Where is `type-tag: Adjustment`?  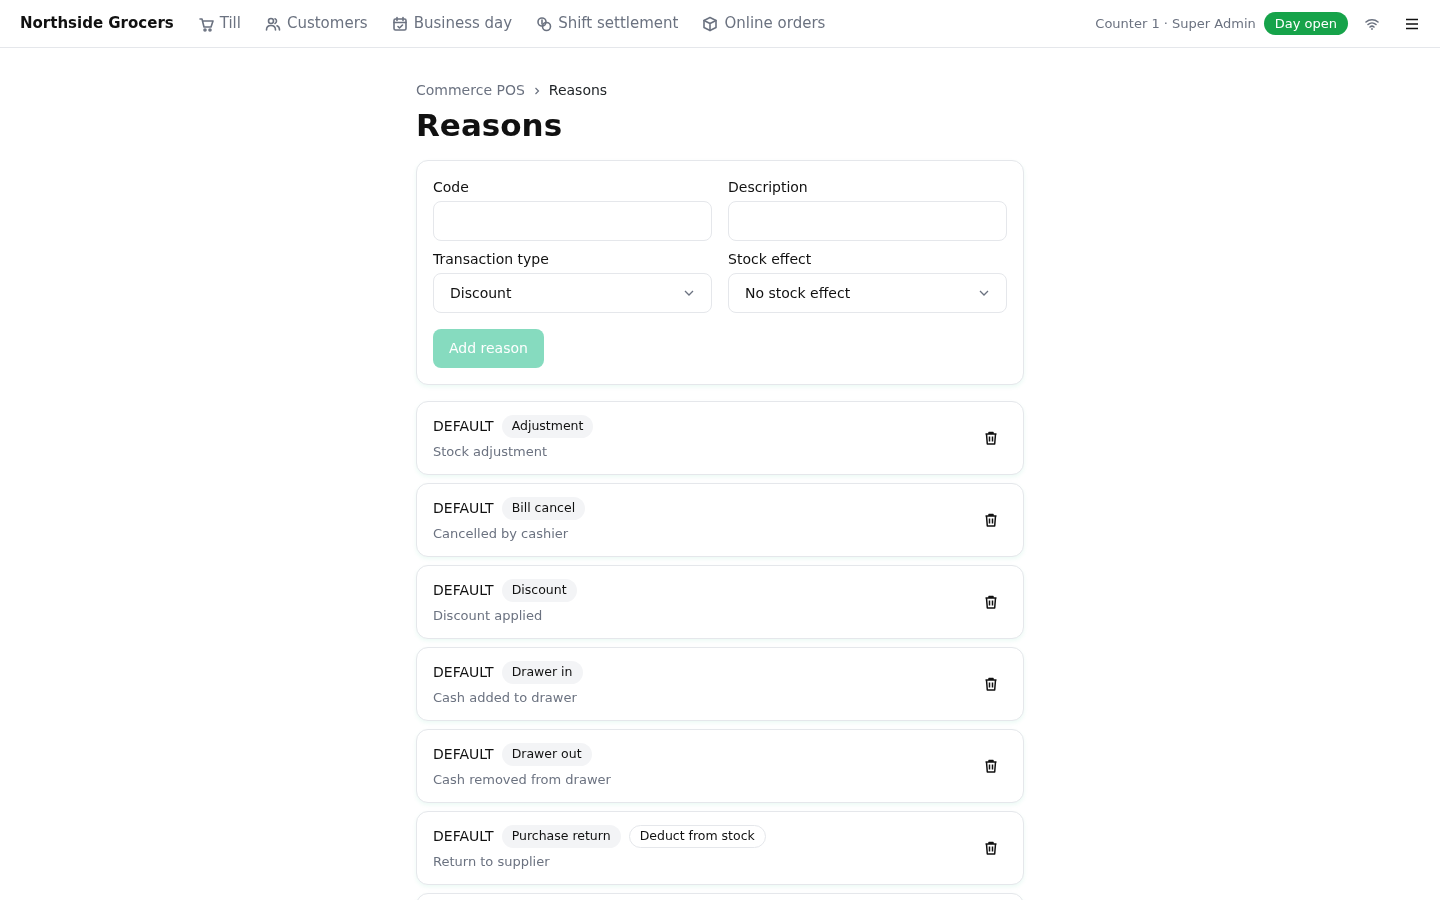 type-tag: Adjustment is located at coordinates (547, 426).